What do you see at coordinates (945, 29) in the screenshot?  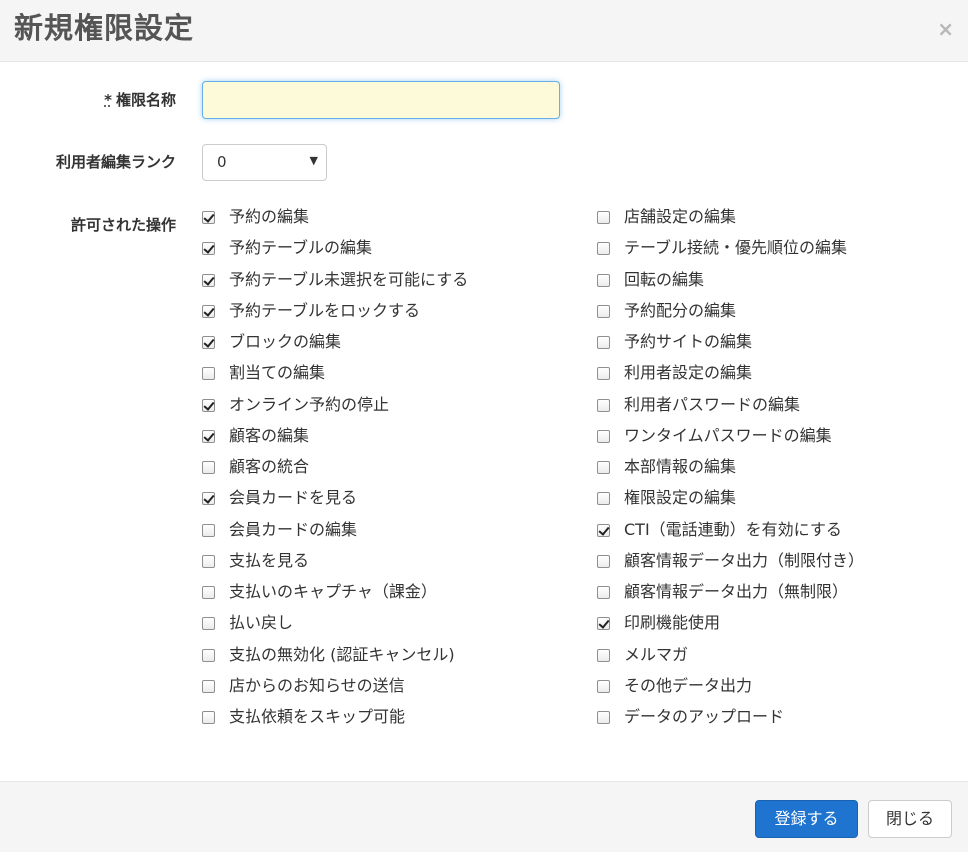 I see `close-icon: ×` at bounding box center [945, 29].